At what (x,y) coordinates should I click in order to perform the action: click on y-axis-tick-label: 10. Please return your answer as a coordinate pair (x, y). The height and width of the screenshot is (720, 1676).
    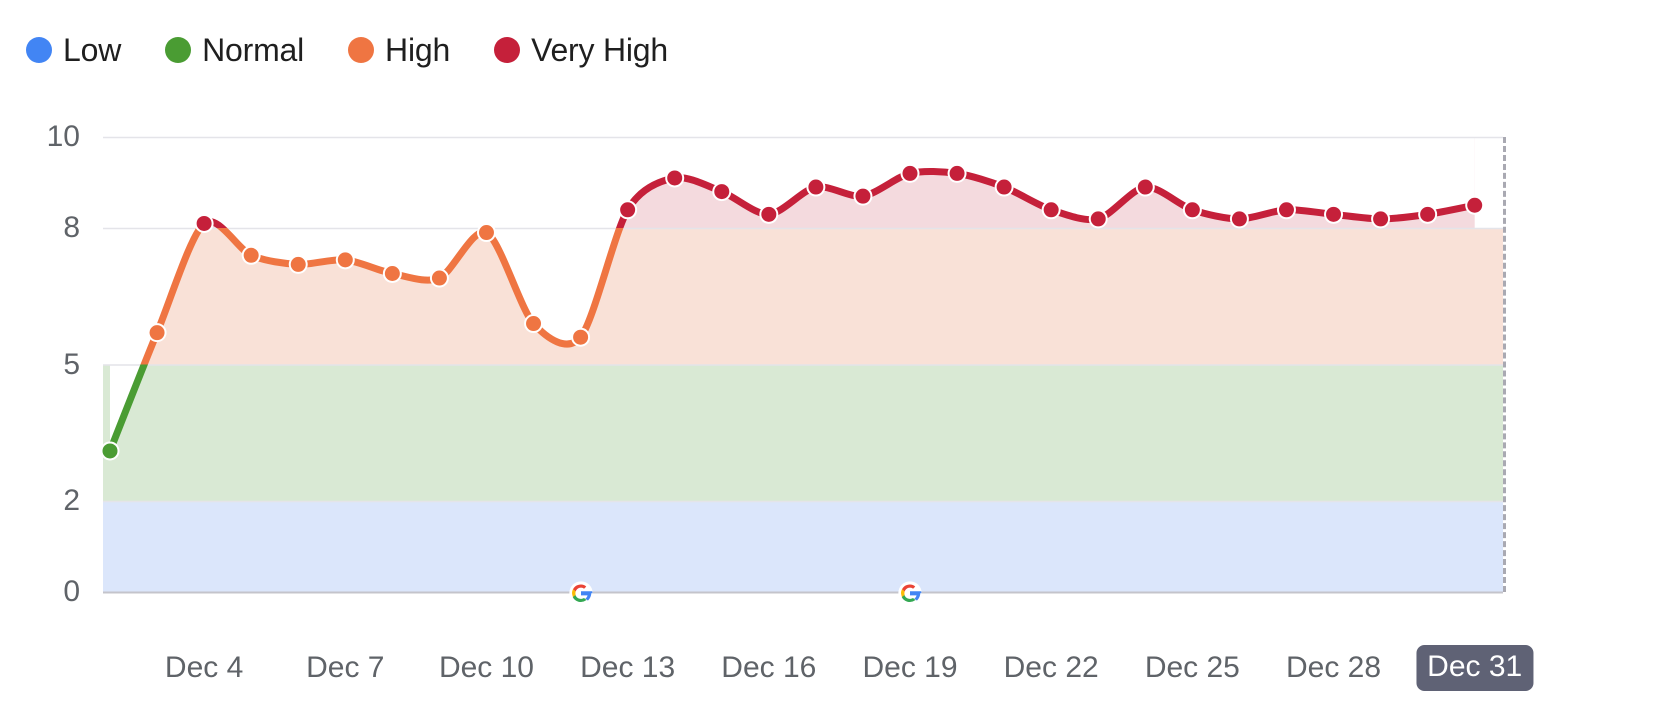
    Looking at the image, I should click on (63, 136).